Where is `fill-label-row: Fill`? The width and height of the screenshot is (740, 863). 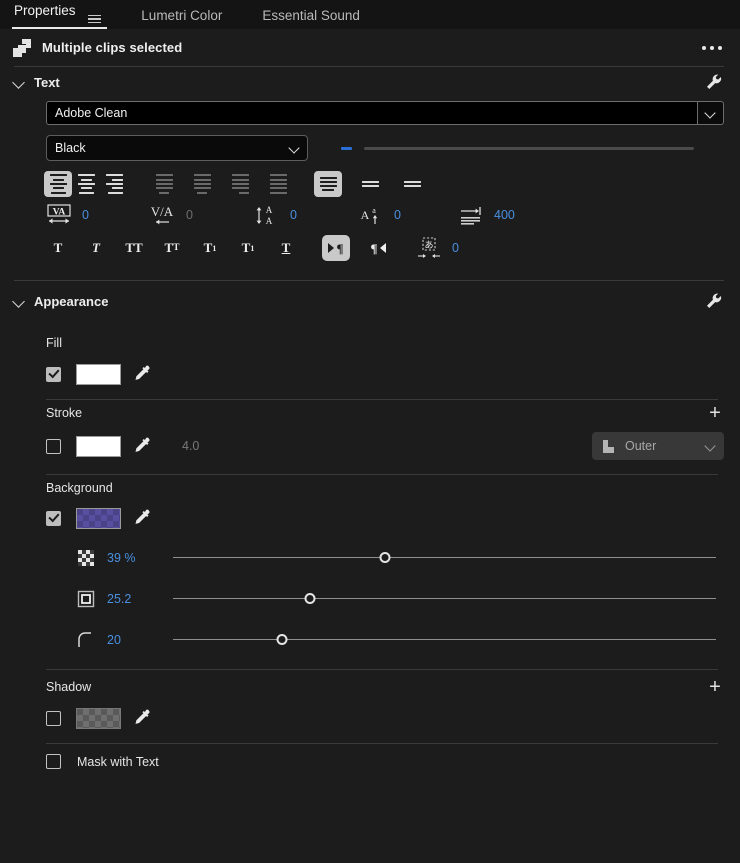
fill-label-row: Fill is located at coordinates (370, 343).